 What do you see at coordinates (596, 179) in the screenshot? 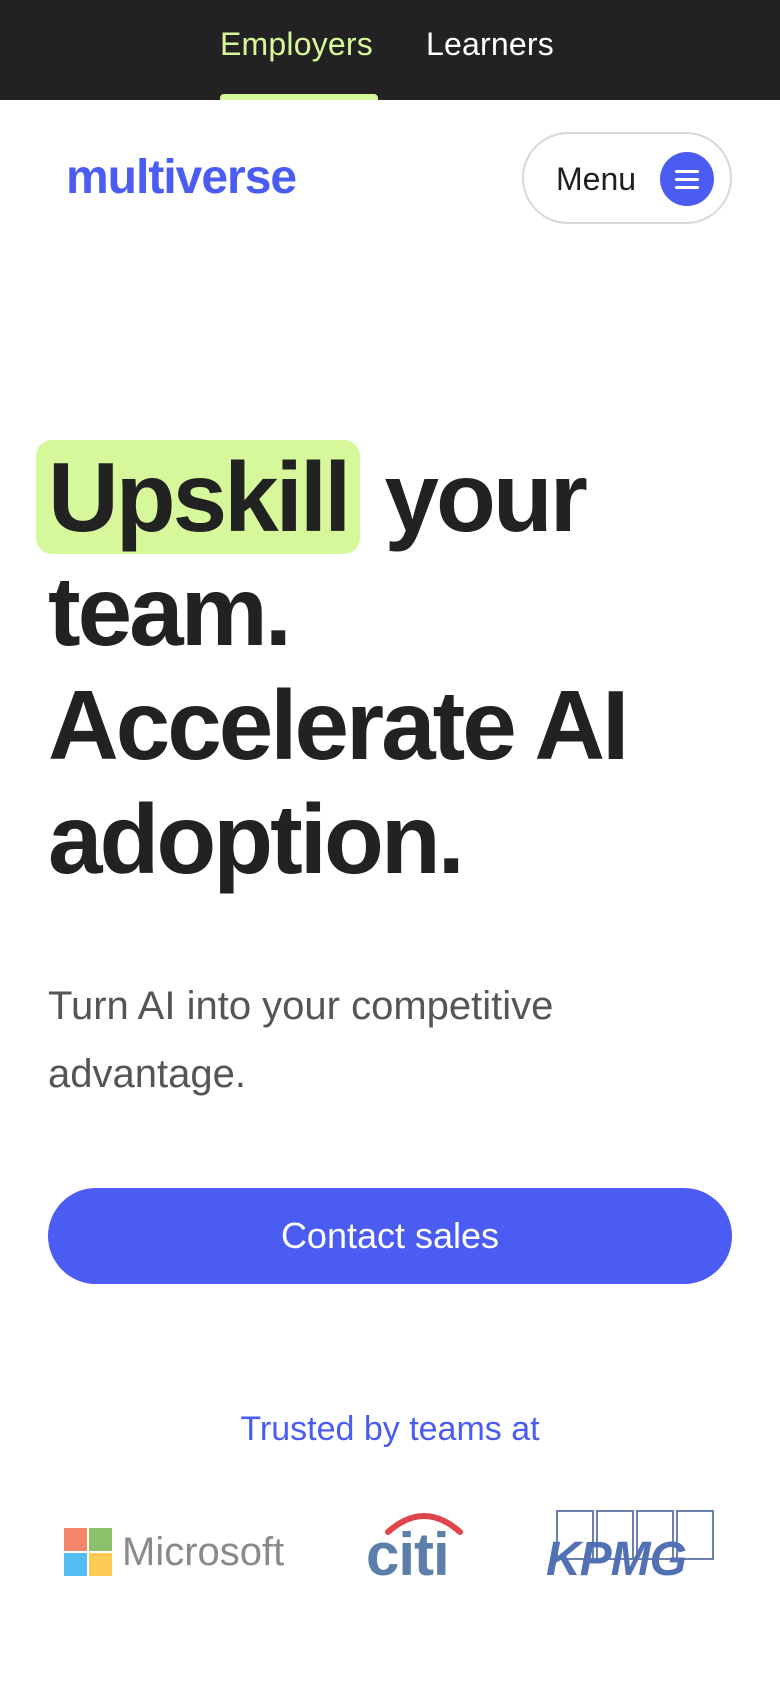
I see `menu-label: Menu` at bounding box center [596, 179].